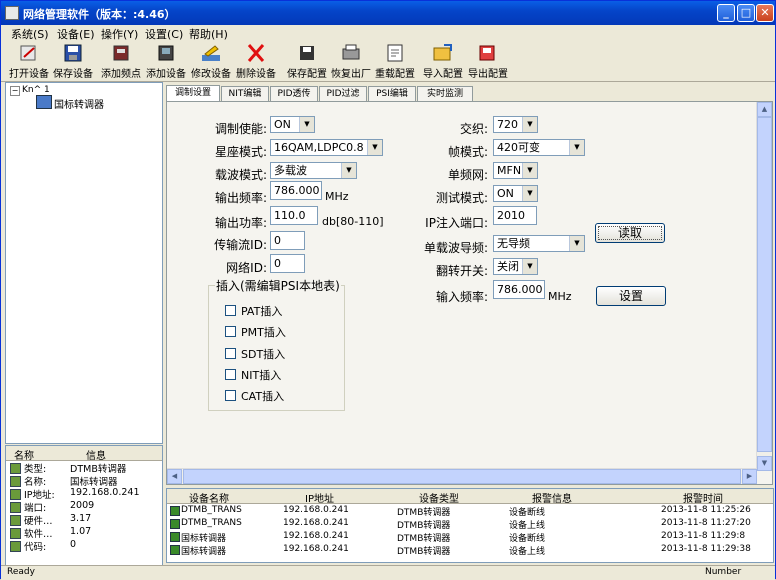  I want to click on log-cell: 国标转调器, so click(204, 552).